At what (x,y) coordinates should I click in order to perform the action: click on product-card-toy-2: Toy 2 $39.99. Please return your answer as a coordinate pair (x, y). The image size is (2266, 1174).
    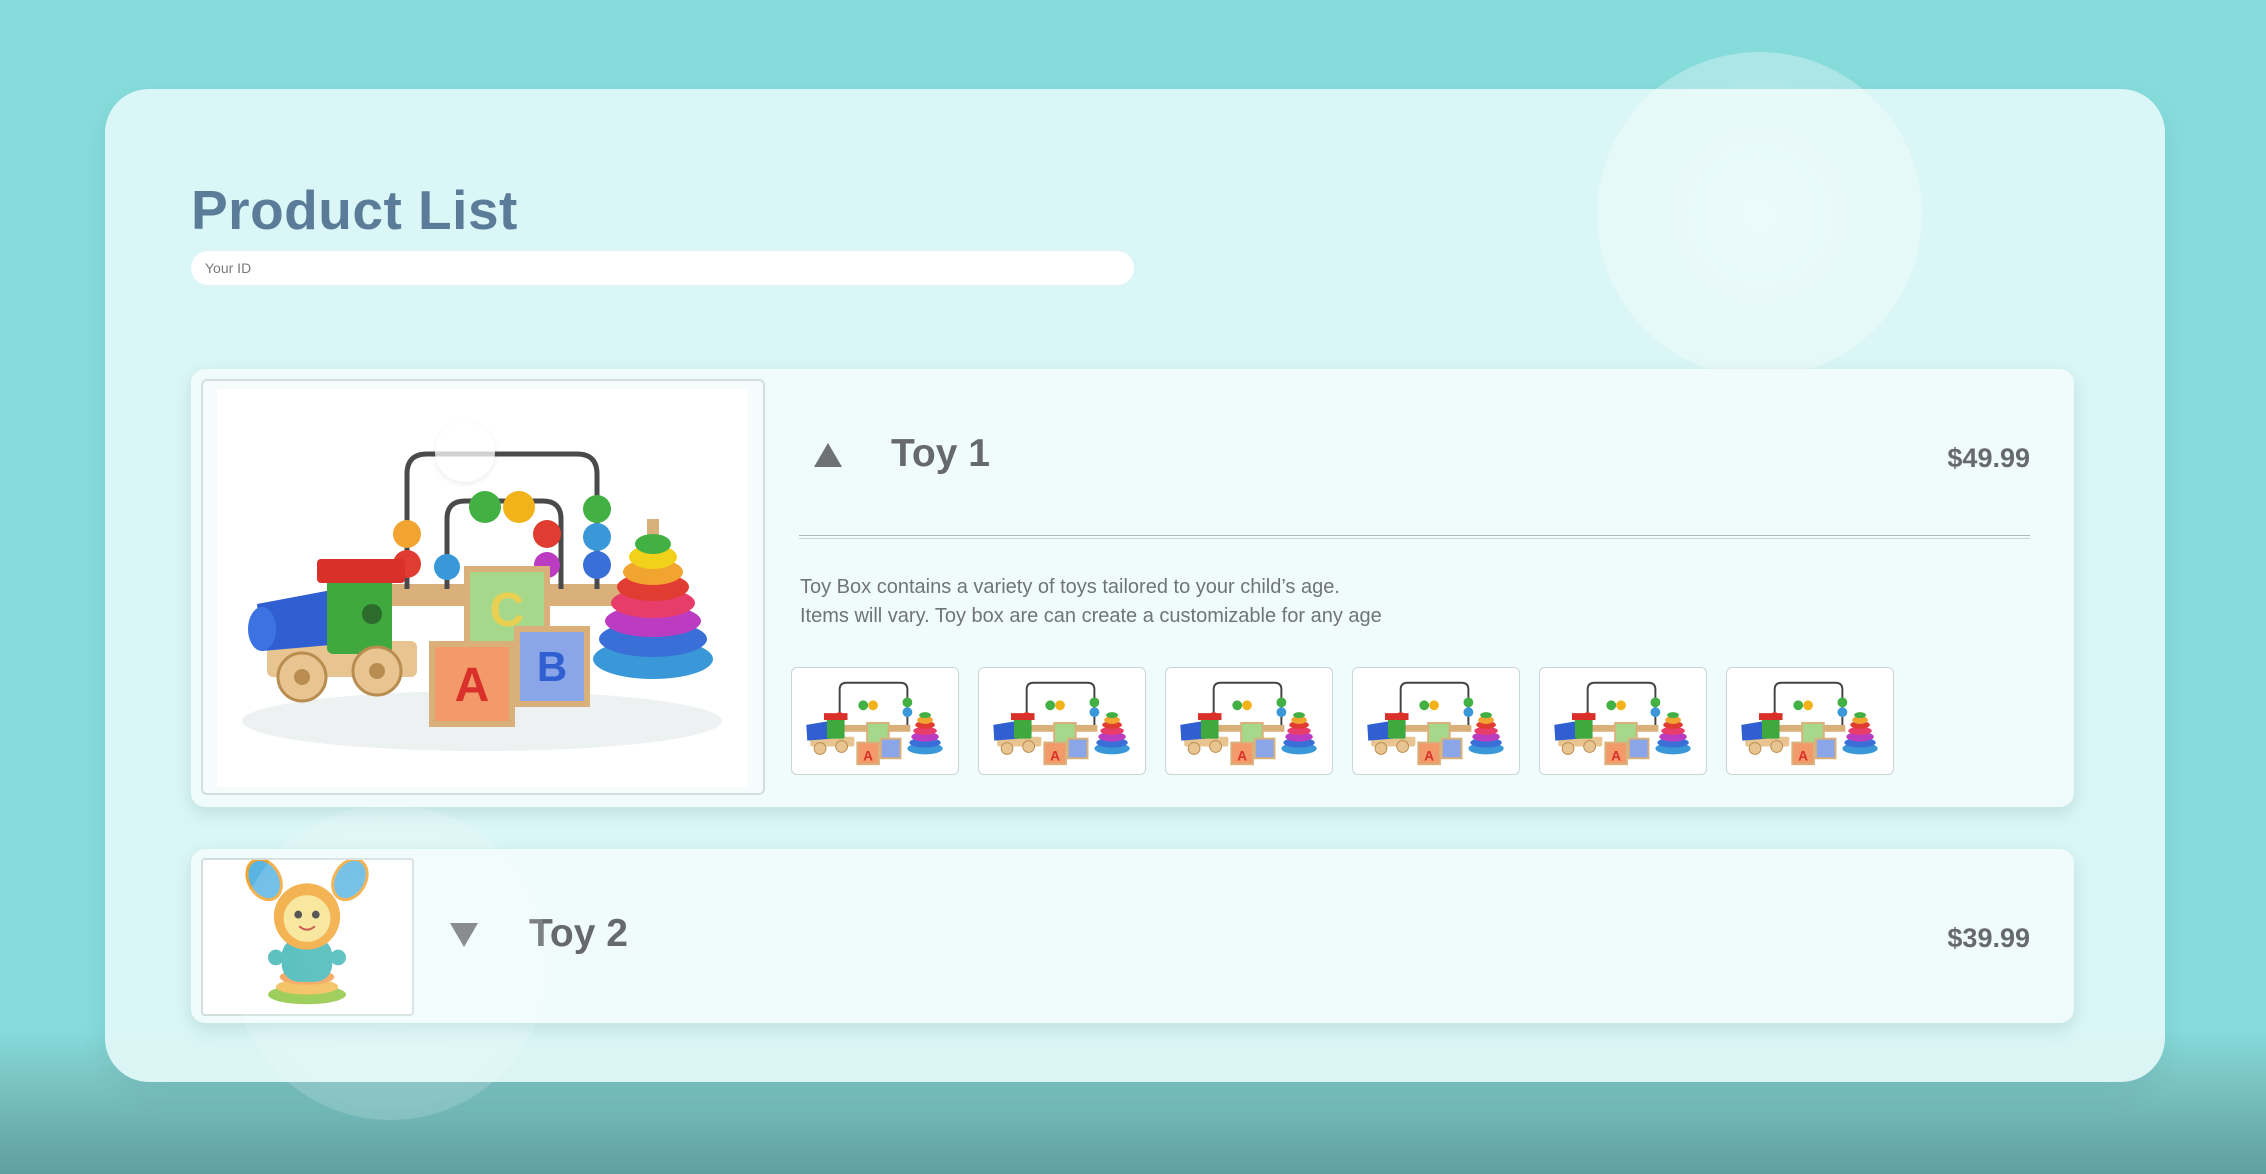
    Looking at the image, I should click on (1132, 936).